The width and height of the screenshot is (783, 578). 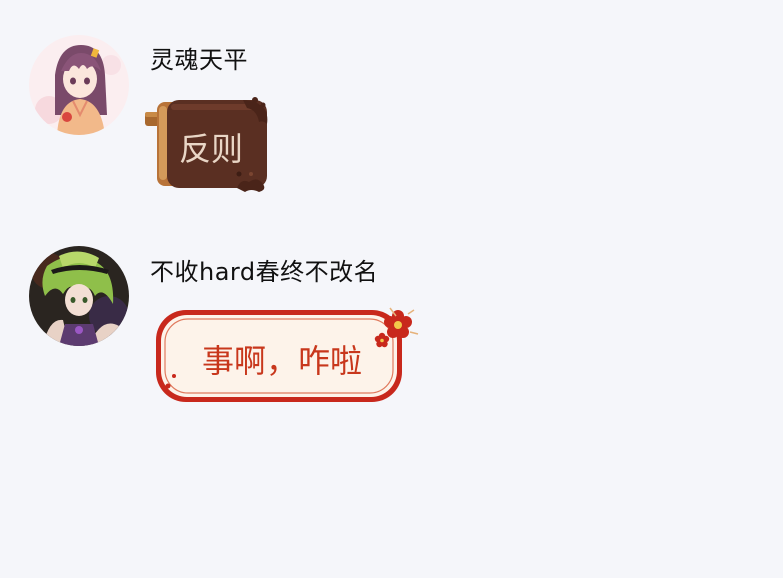 I want to click on chat-bubble: 反则, so click(x=208, y=144).